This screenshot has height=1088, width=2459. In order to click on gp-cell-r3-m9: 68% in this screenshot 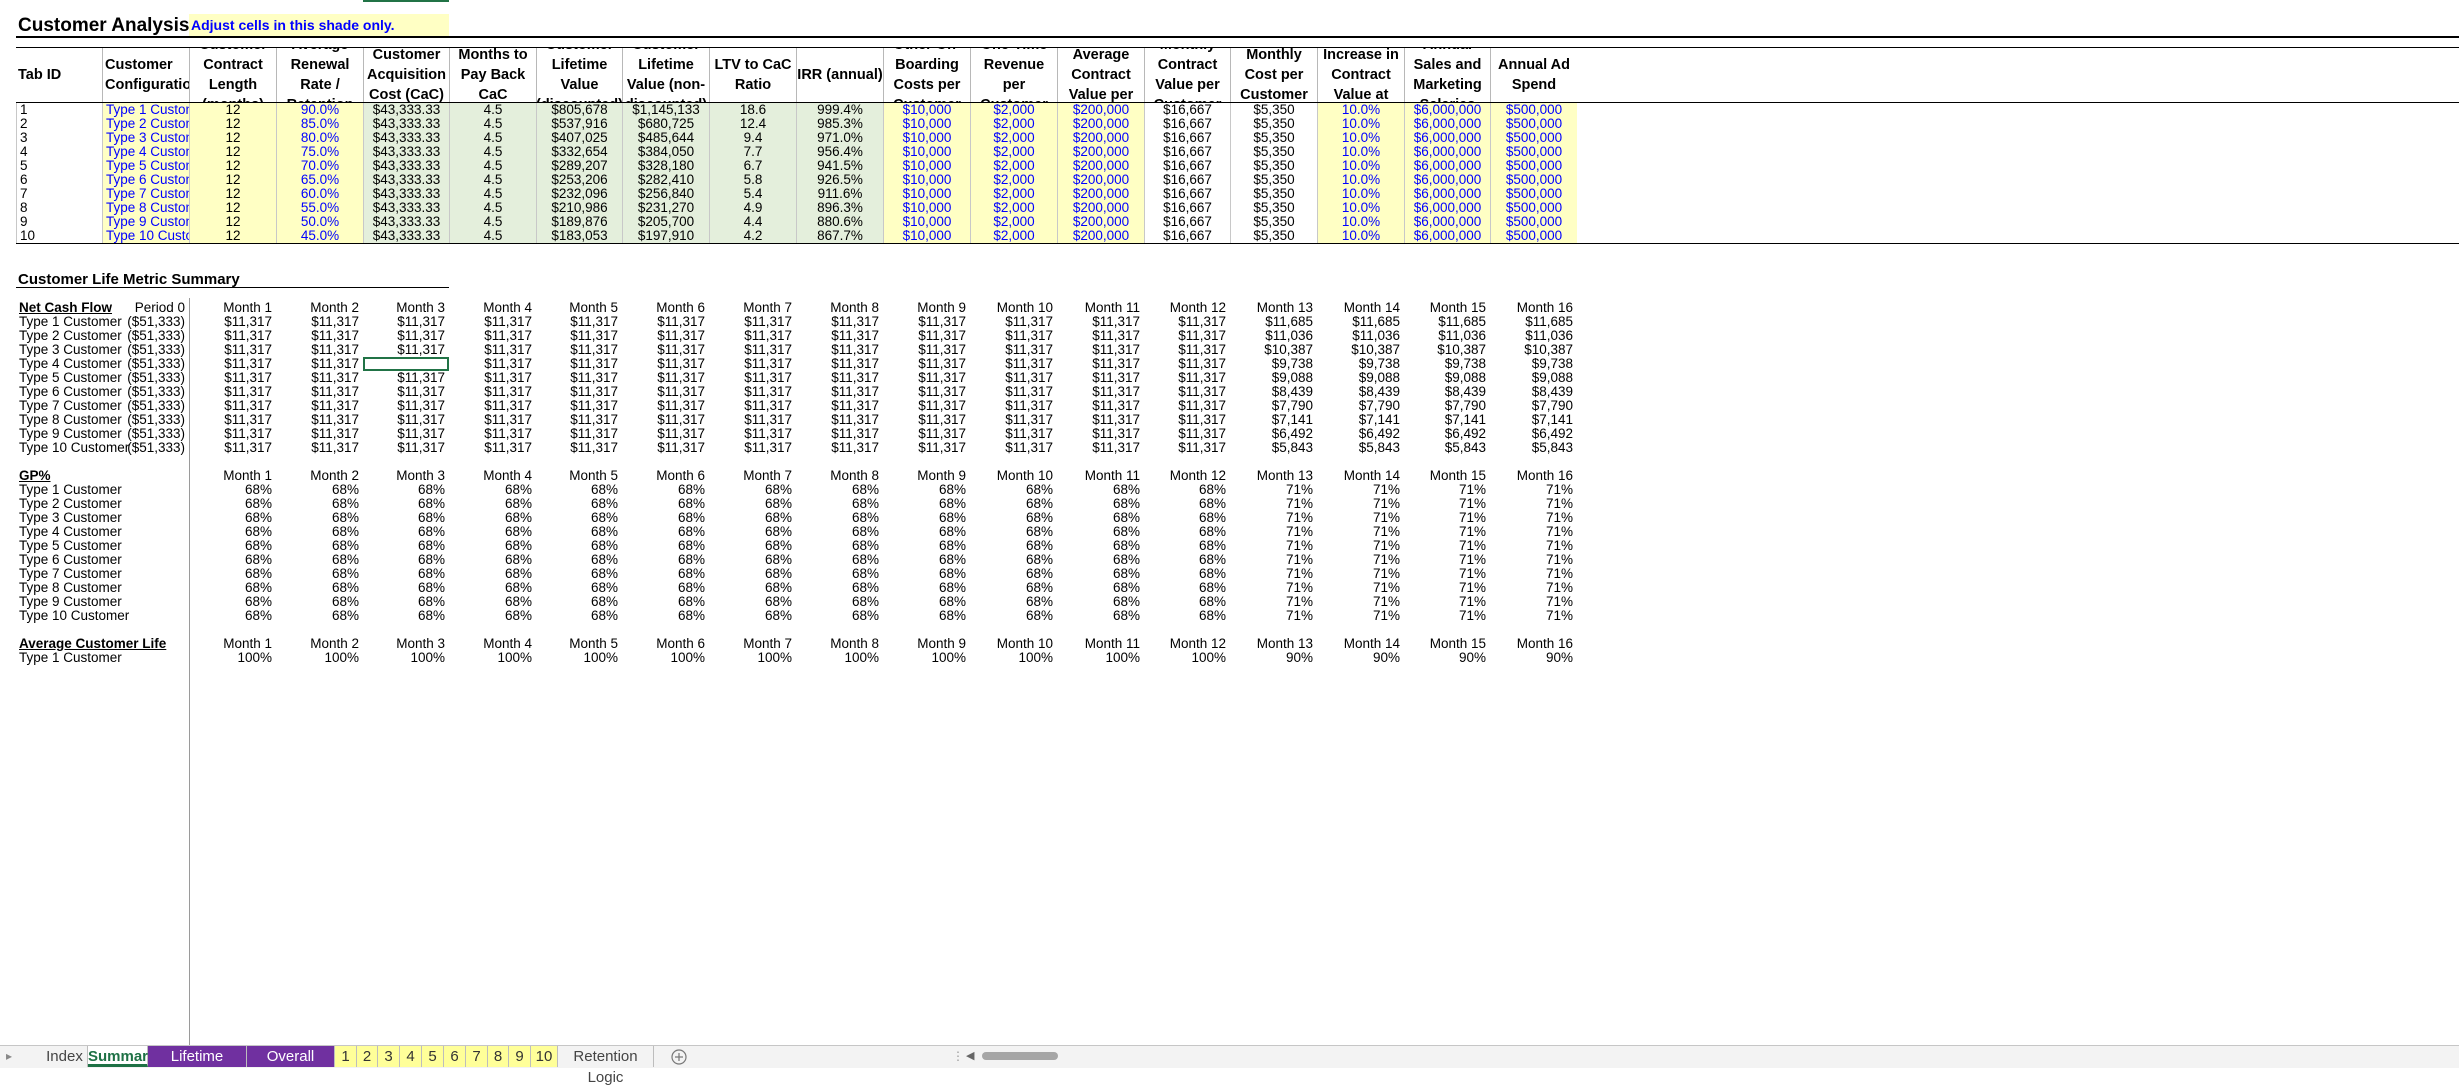, I will do `click(926, 518)`.